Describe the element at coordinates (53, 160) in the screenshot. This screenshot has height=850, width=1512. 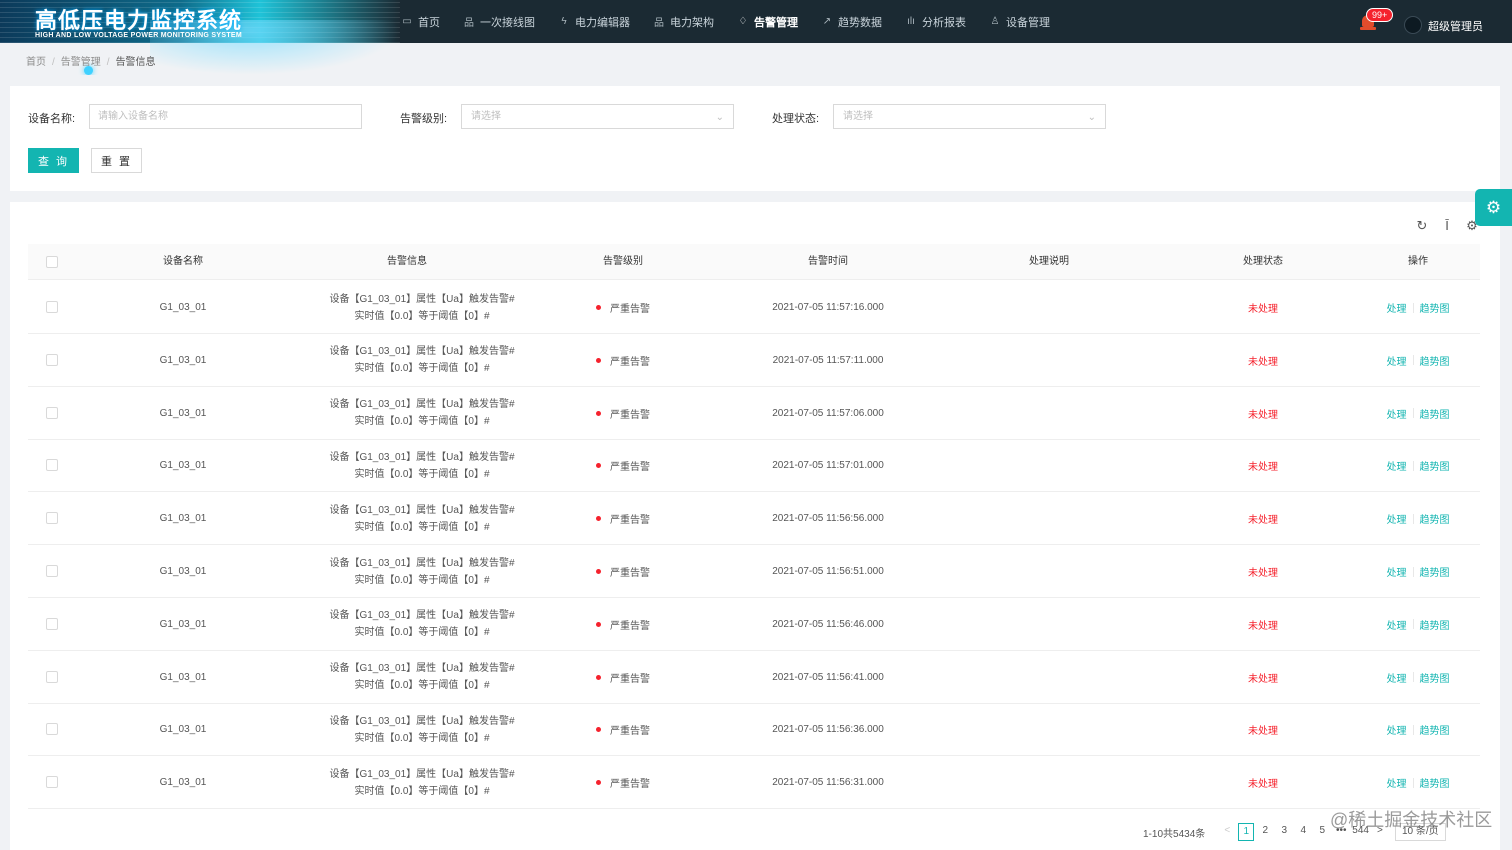
I see `query-button: 查 询` at that location.